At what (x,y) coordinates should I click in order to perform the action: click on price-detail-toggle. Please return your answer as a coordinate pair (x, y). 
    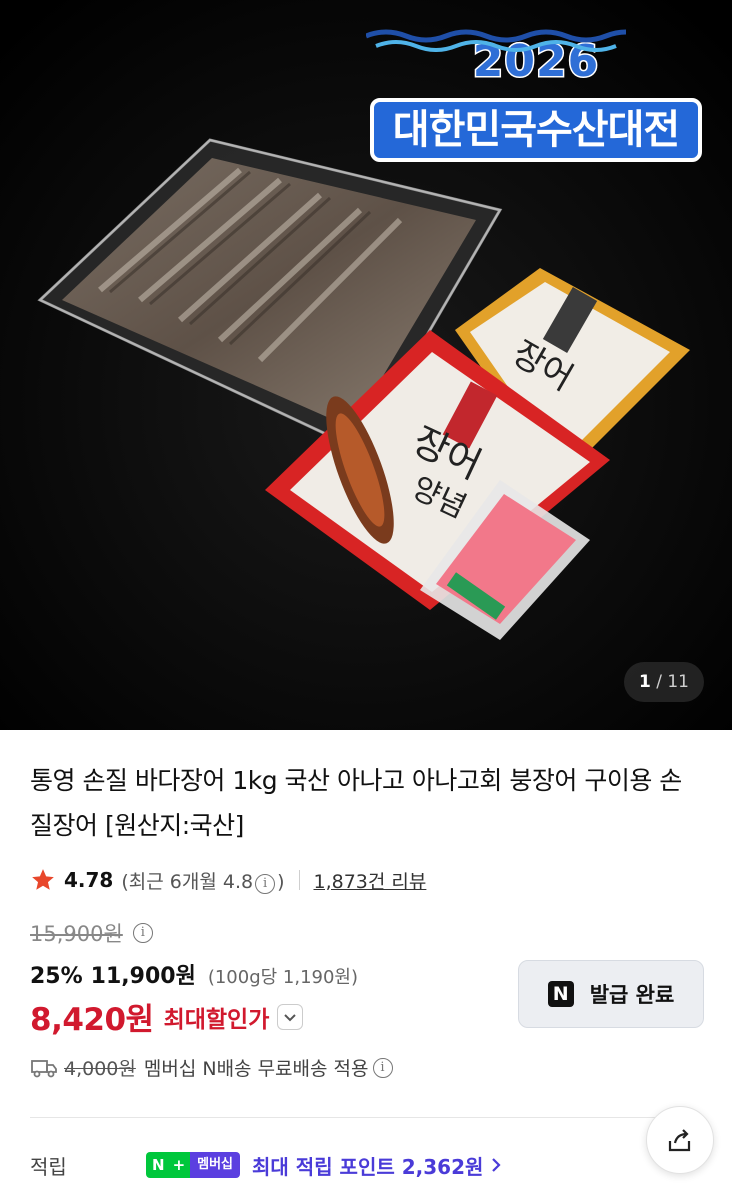
    Looking at the image, I should click on (290, 1016).